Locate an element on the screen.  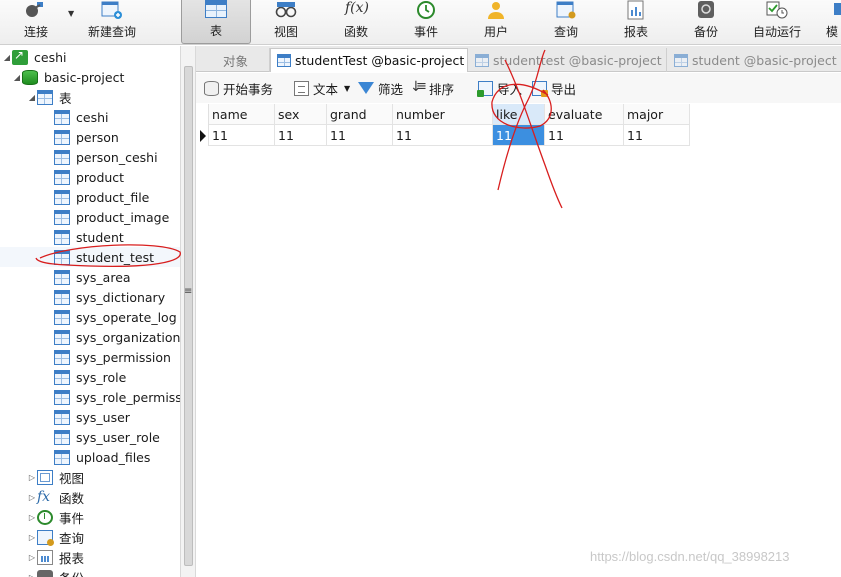
backup-icon is located at coordinates (706, 10).